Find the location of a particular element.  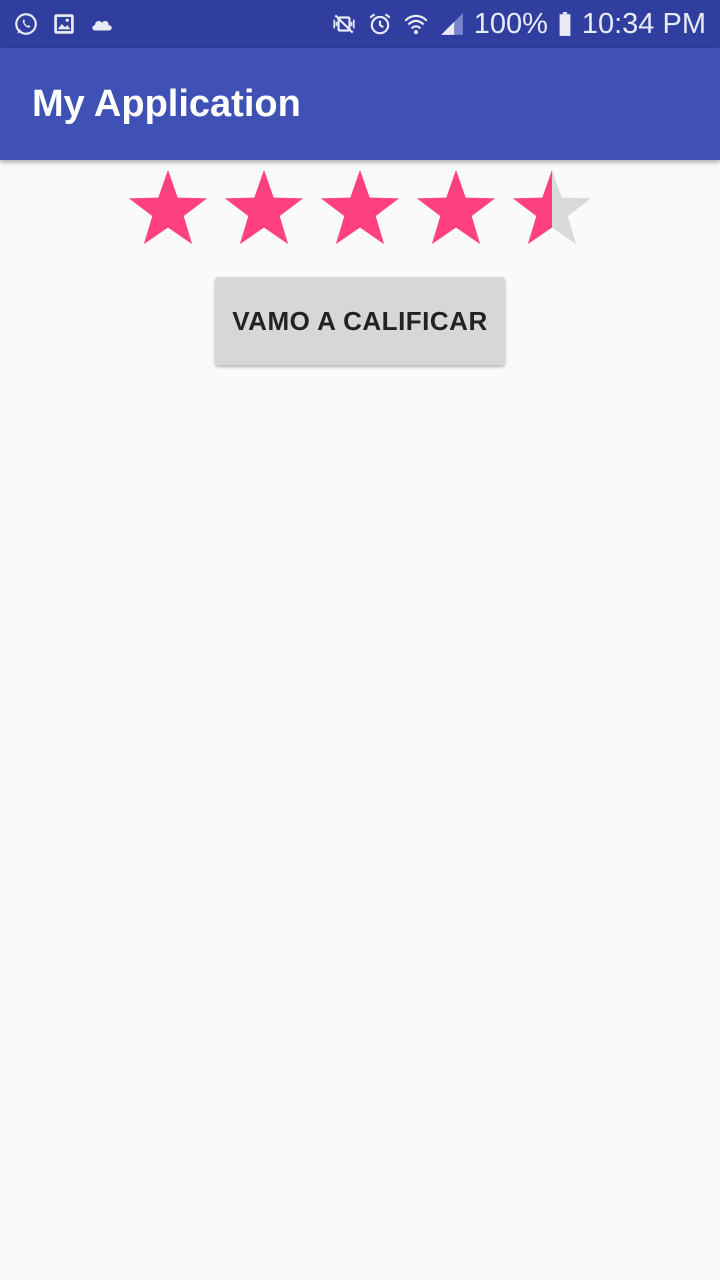

app-bar: My Application is located at coordinates (360, 104).